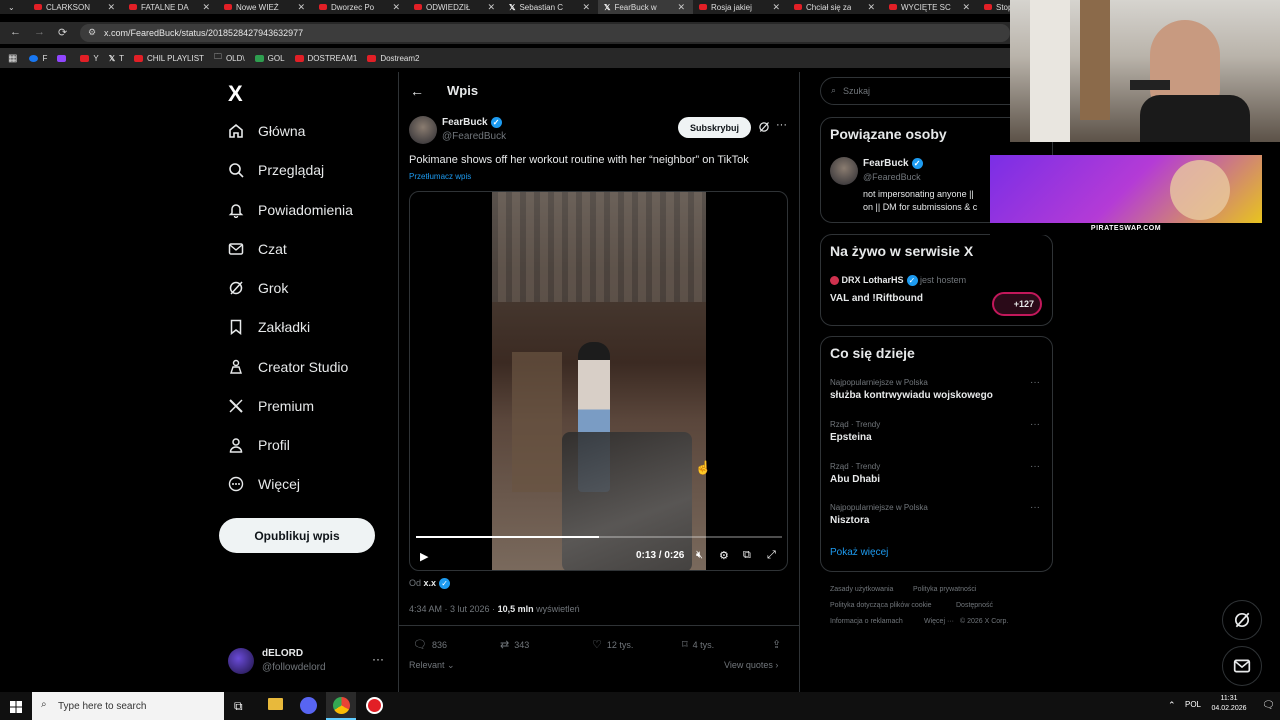  Describe the element at coordinates (944, 589) in the screenshot. I see `footer-link: Polityka prywatności` at that location.